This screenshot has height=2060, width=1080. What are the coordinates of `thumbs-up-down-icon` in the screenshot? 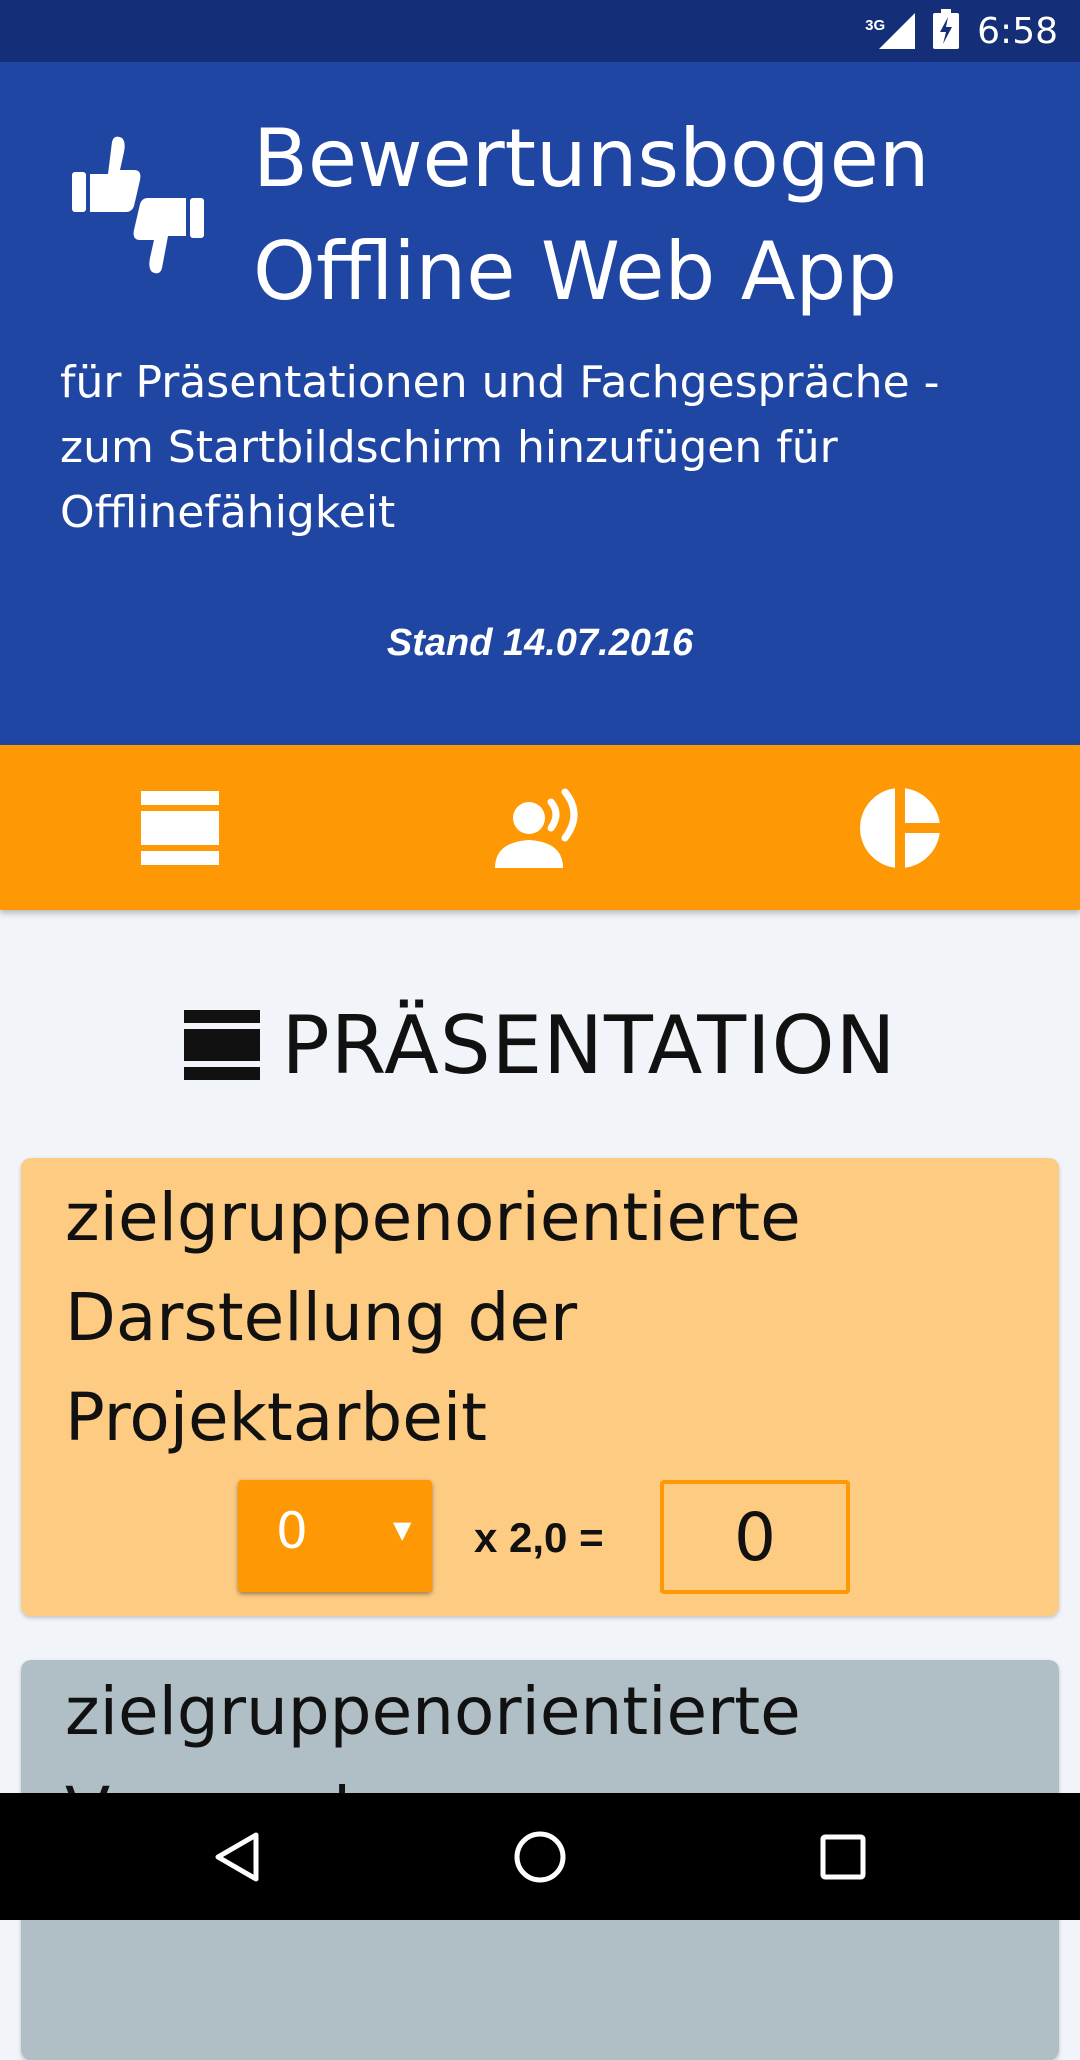 It's located at (138, 204).